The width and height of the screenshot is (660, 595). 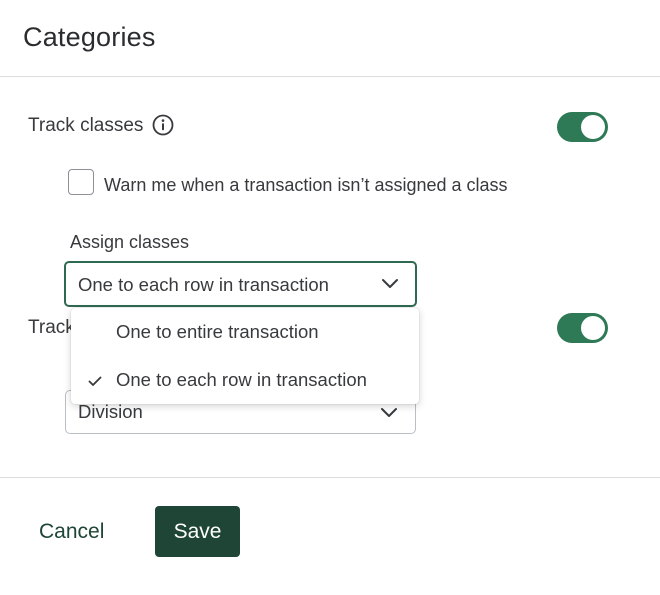 I want to click on menu-option-each-row: One to each row in transaction, so click(x=245, y=379).